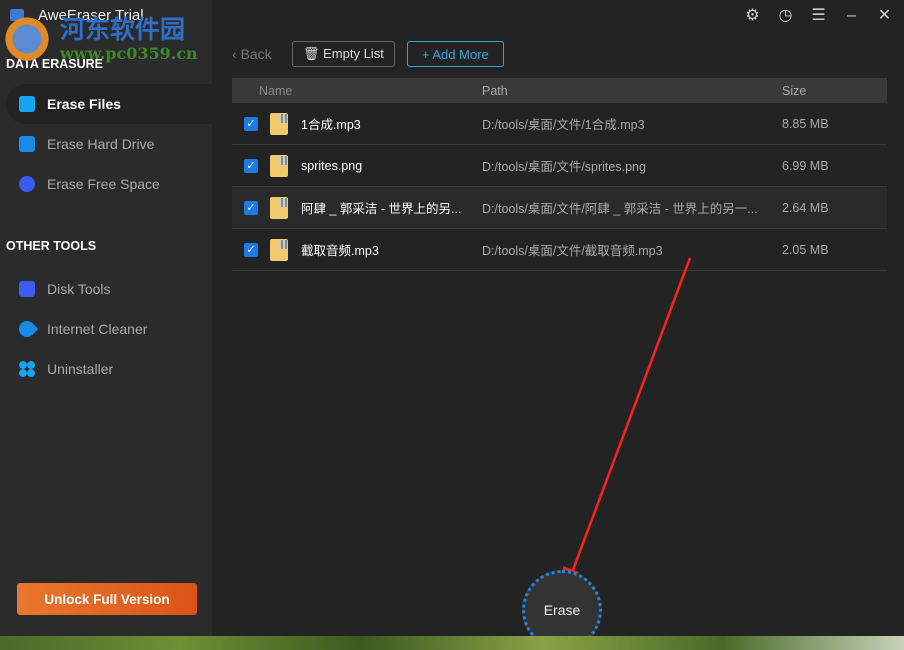  I want to click on rocket-icon, so click(27, 329).